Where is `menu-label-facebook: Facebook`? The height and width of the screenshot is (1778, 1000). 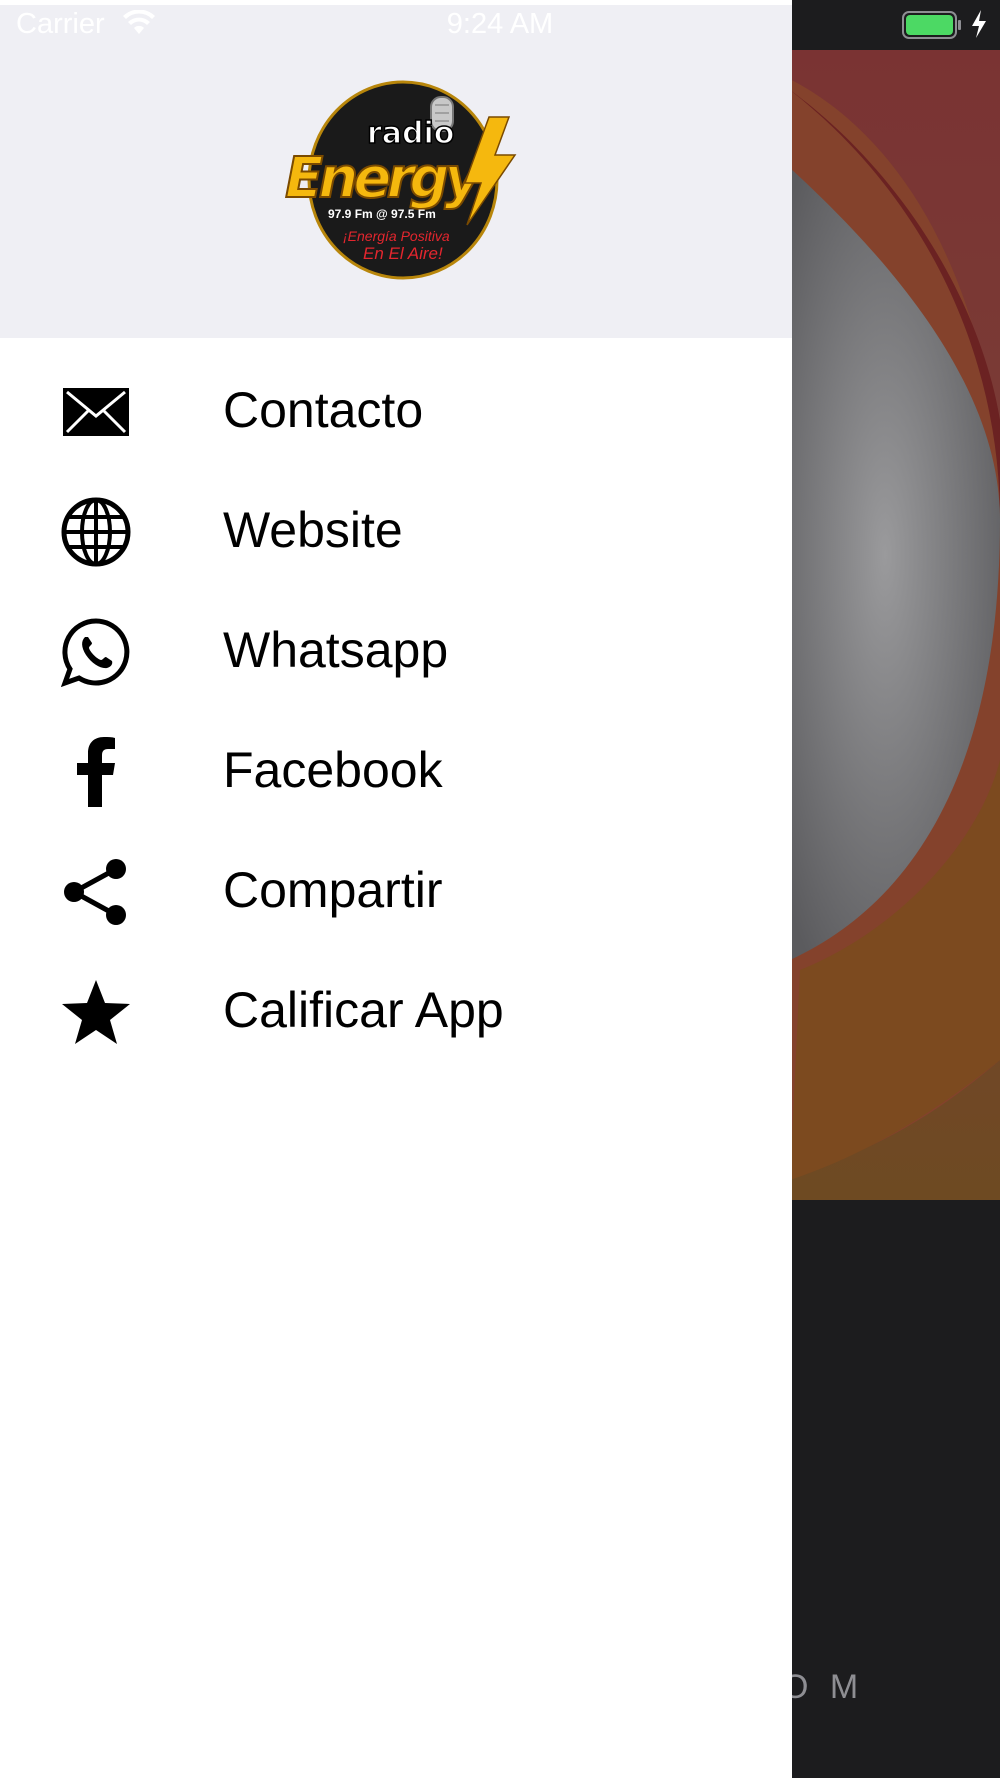
menu-label-facebook: Facebook is located at coordinates (333, 770).